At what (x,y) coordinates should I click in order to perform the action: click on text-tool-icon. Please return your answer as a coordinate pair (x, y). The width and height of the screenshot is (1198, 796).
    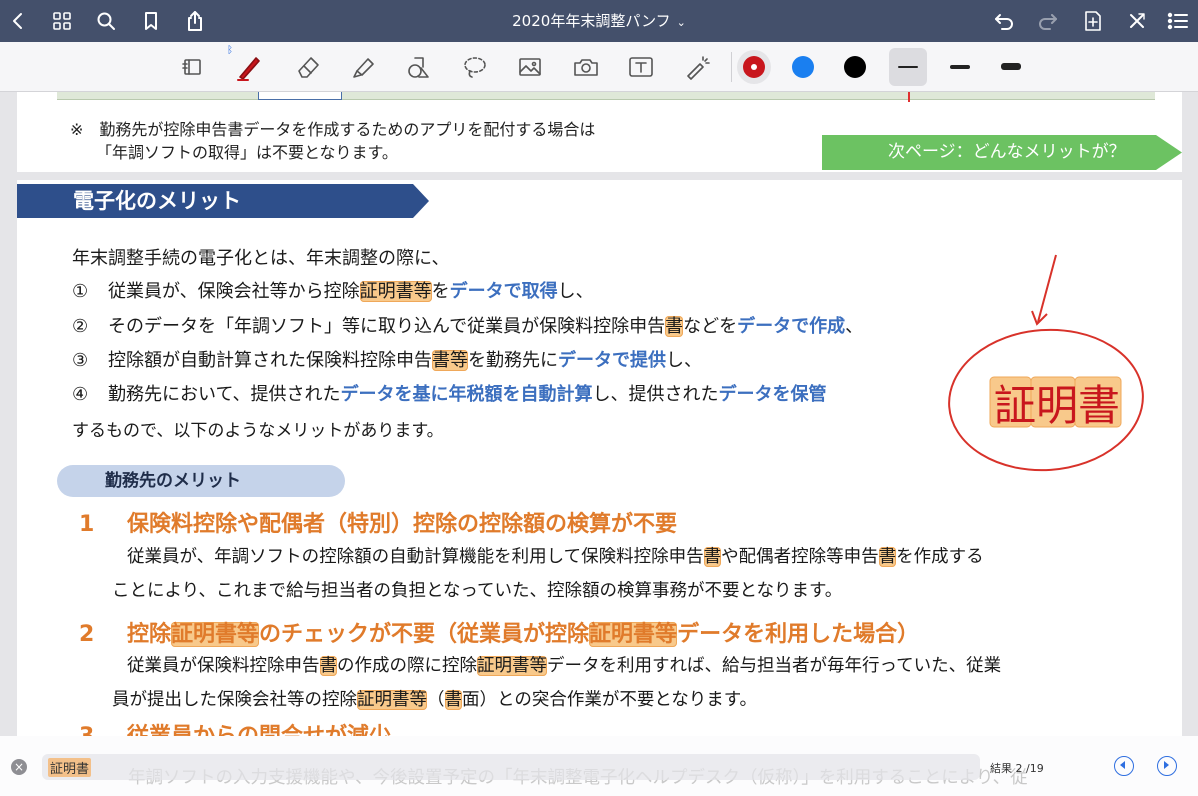
    Looking at the image, I should click on (641, 67).